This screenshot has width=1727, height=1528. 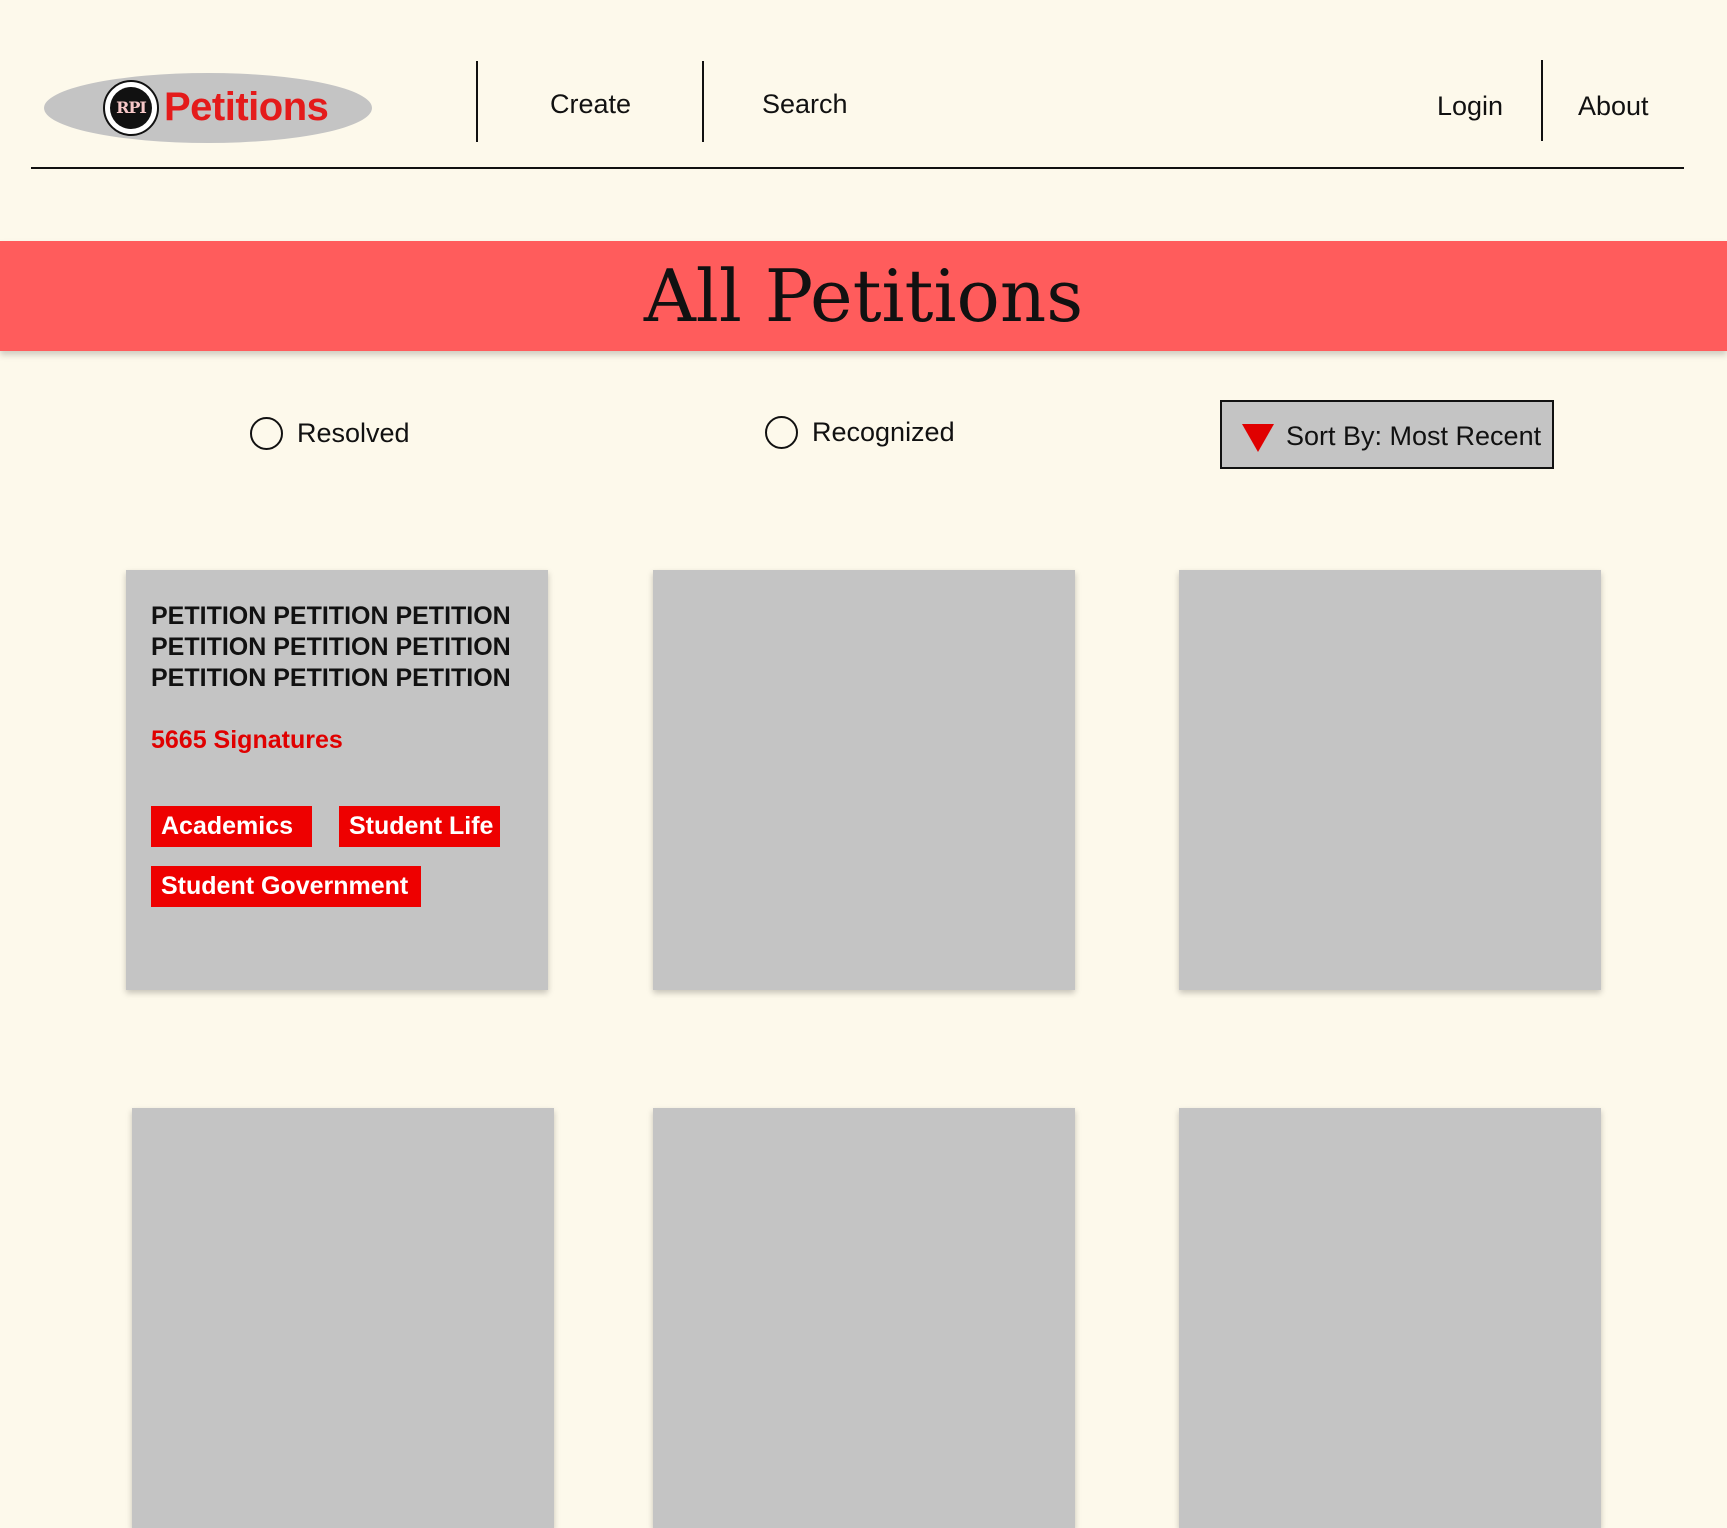 What do you see at coordinates (246, 107) in the screenshot?
I see `logo-wordmark: Petitions` at bounding box center [246, 107].